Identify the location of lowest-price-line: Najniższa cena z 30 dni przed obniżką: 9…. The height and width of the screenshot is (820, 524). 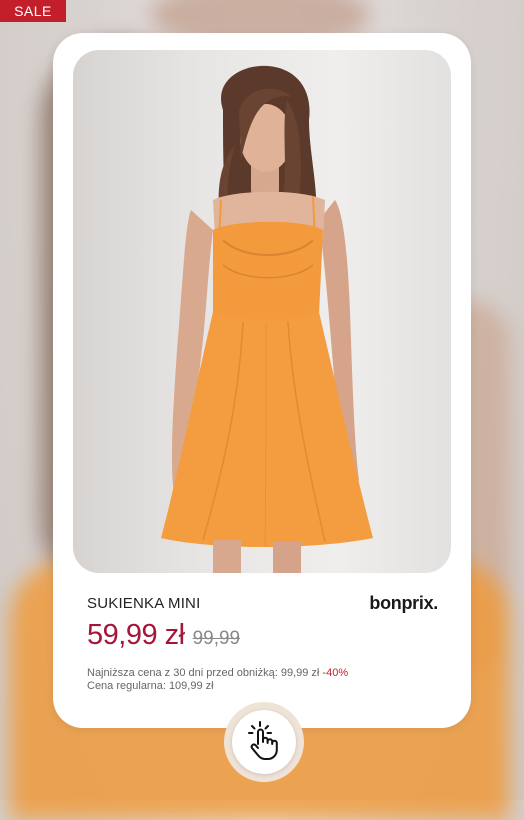
(217, 673).